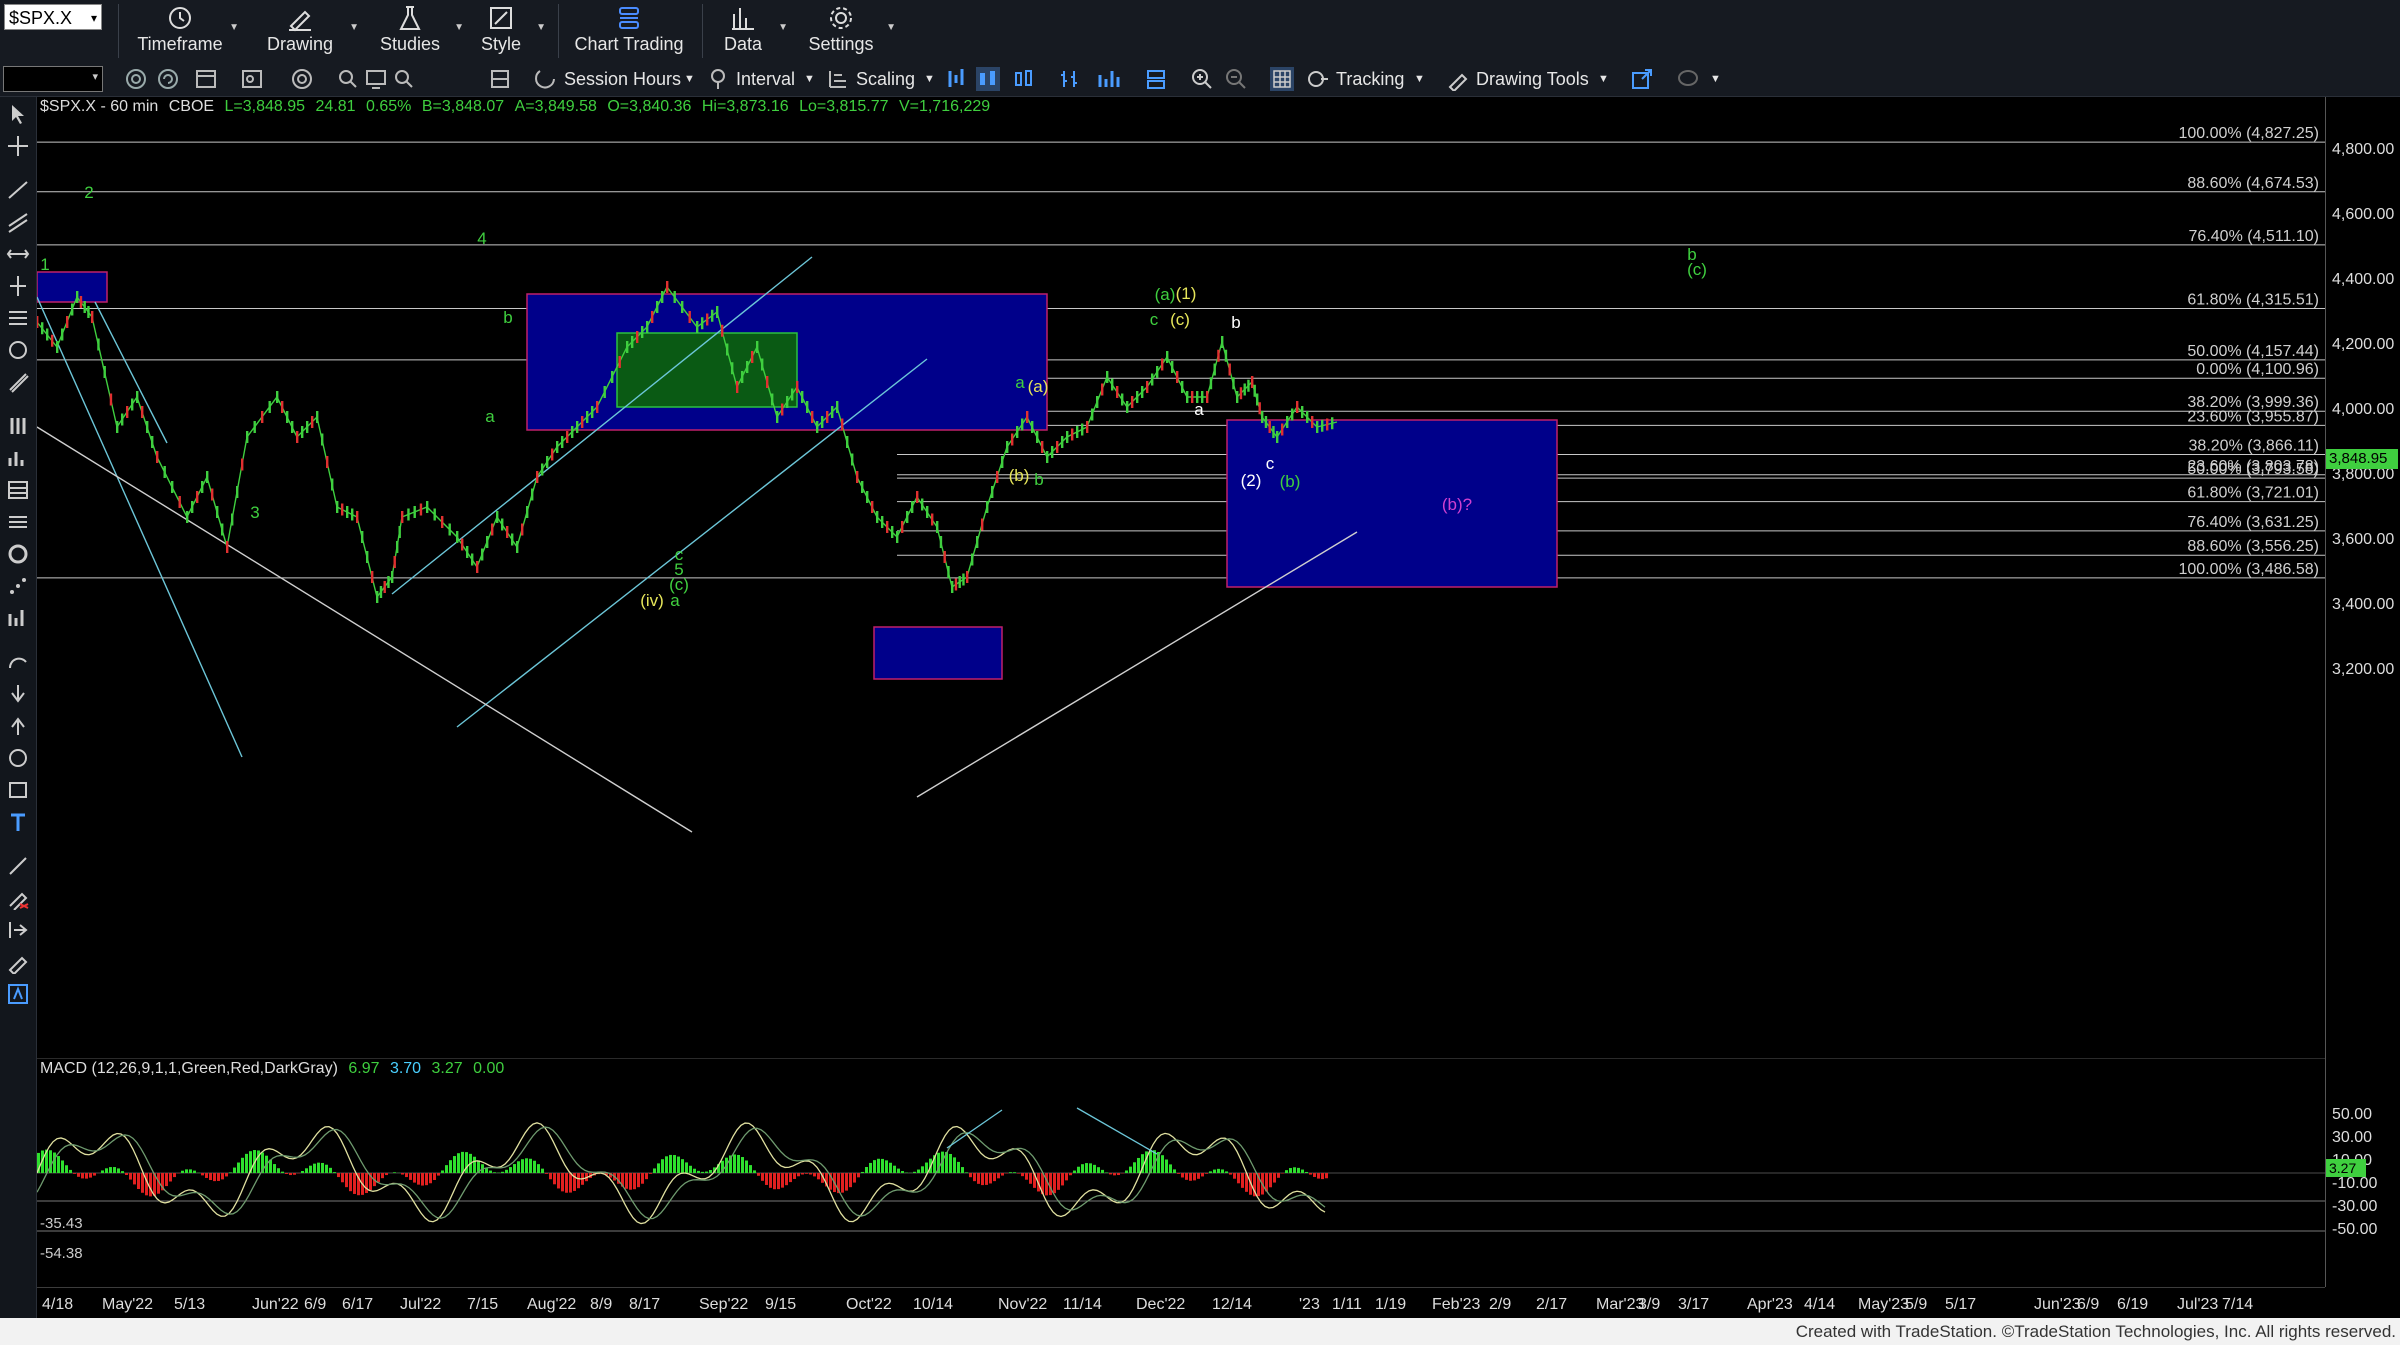  Describe the element at coordinates (1282, 79) in the screenshot. I see `grid-icon` at that location.